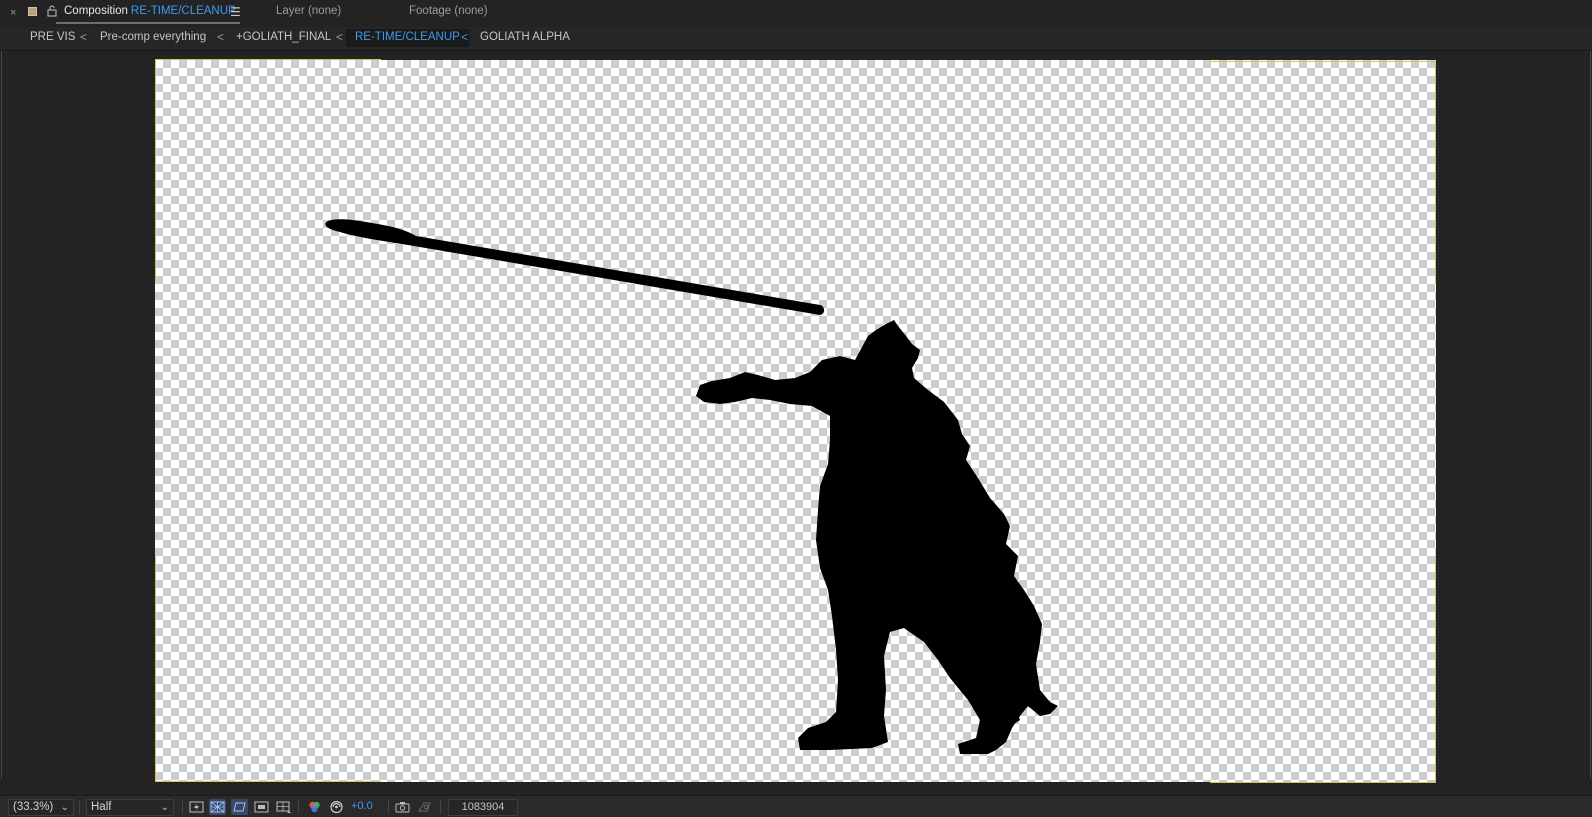 The width and height of the screenshot is (1592, 817). I want to click on lock-icon, so click(52, 11).